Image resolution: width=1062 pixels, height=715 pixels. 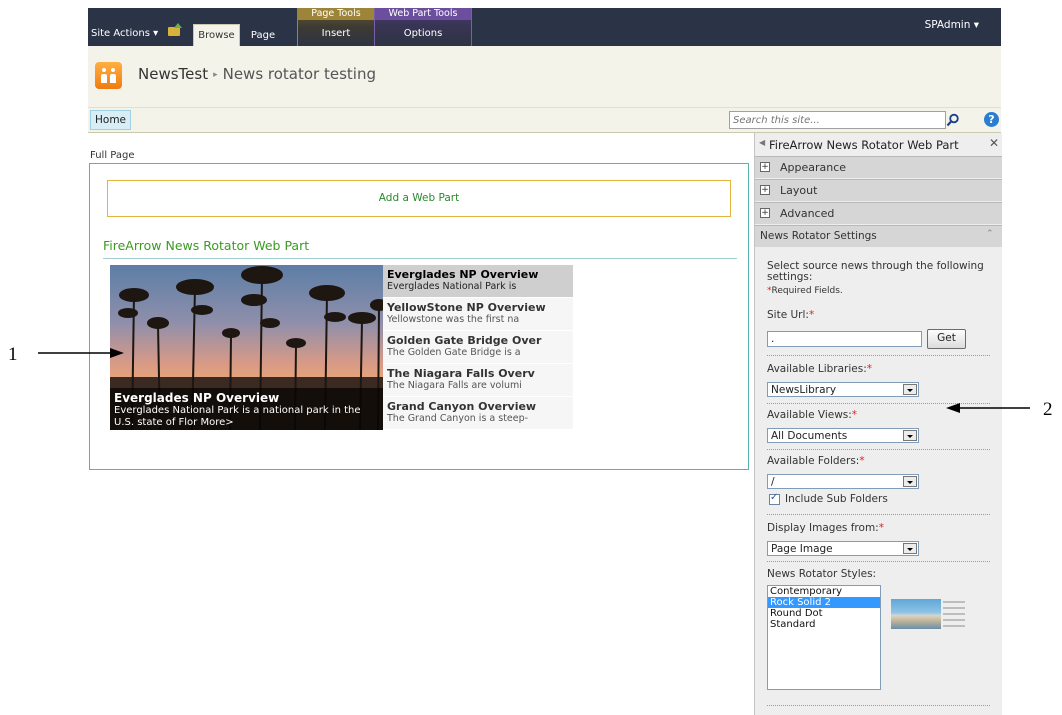 What do you see at coordinates (809, 436) in the screenshot?
I see `views-value: All Documents` at bounding box center [809, 436].